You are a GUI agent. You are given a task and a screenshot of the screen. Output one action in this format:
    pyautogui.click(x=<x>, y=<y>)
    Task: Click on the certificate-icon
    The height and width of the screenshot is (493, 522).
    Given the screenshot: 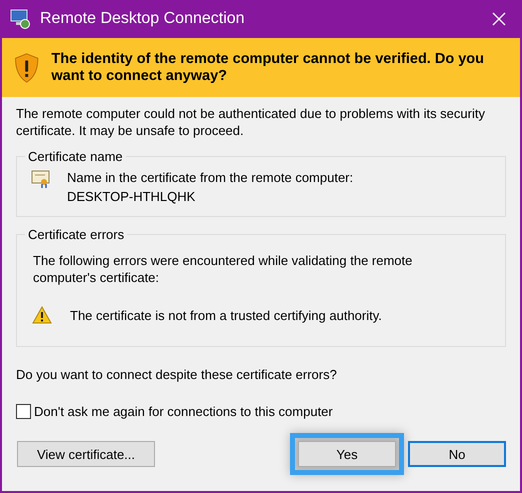 What is the action you would take?
    pyautogui.click(x=41, y=179)
    